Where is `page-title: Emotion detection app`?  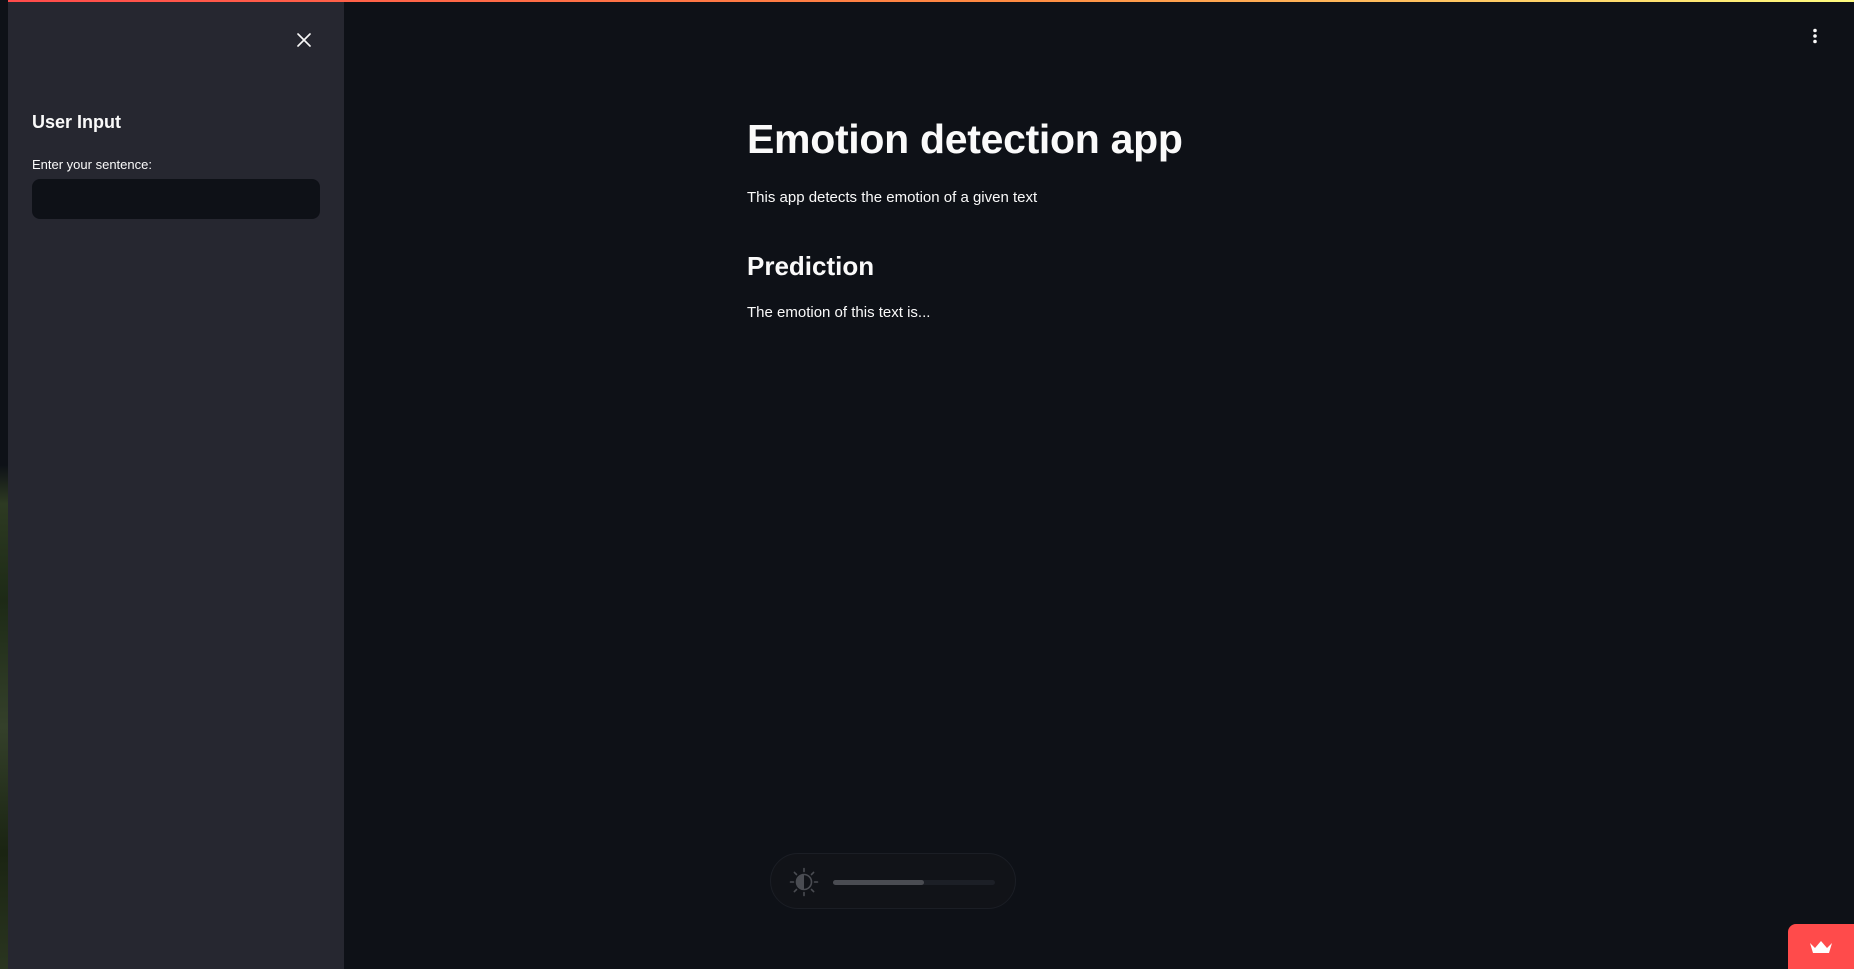
page-title: Emotion detection app is located at coordinates (965, 139).